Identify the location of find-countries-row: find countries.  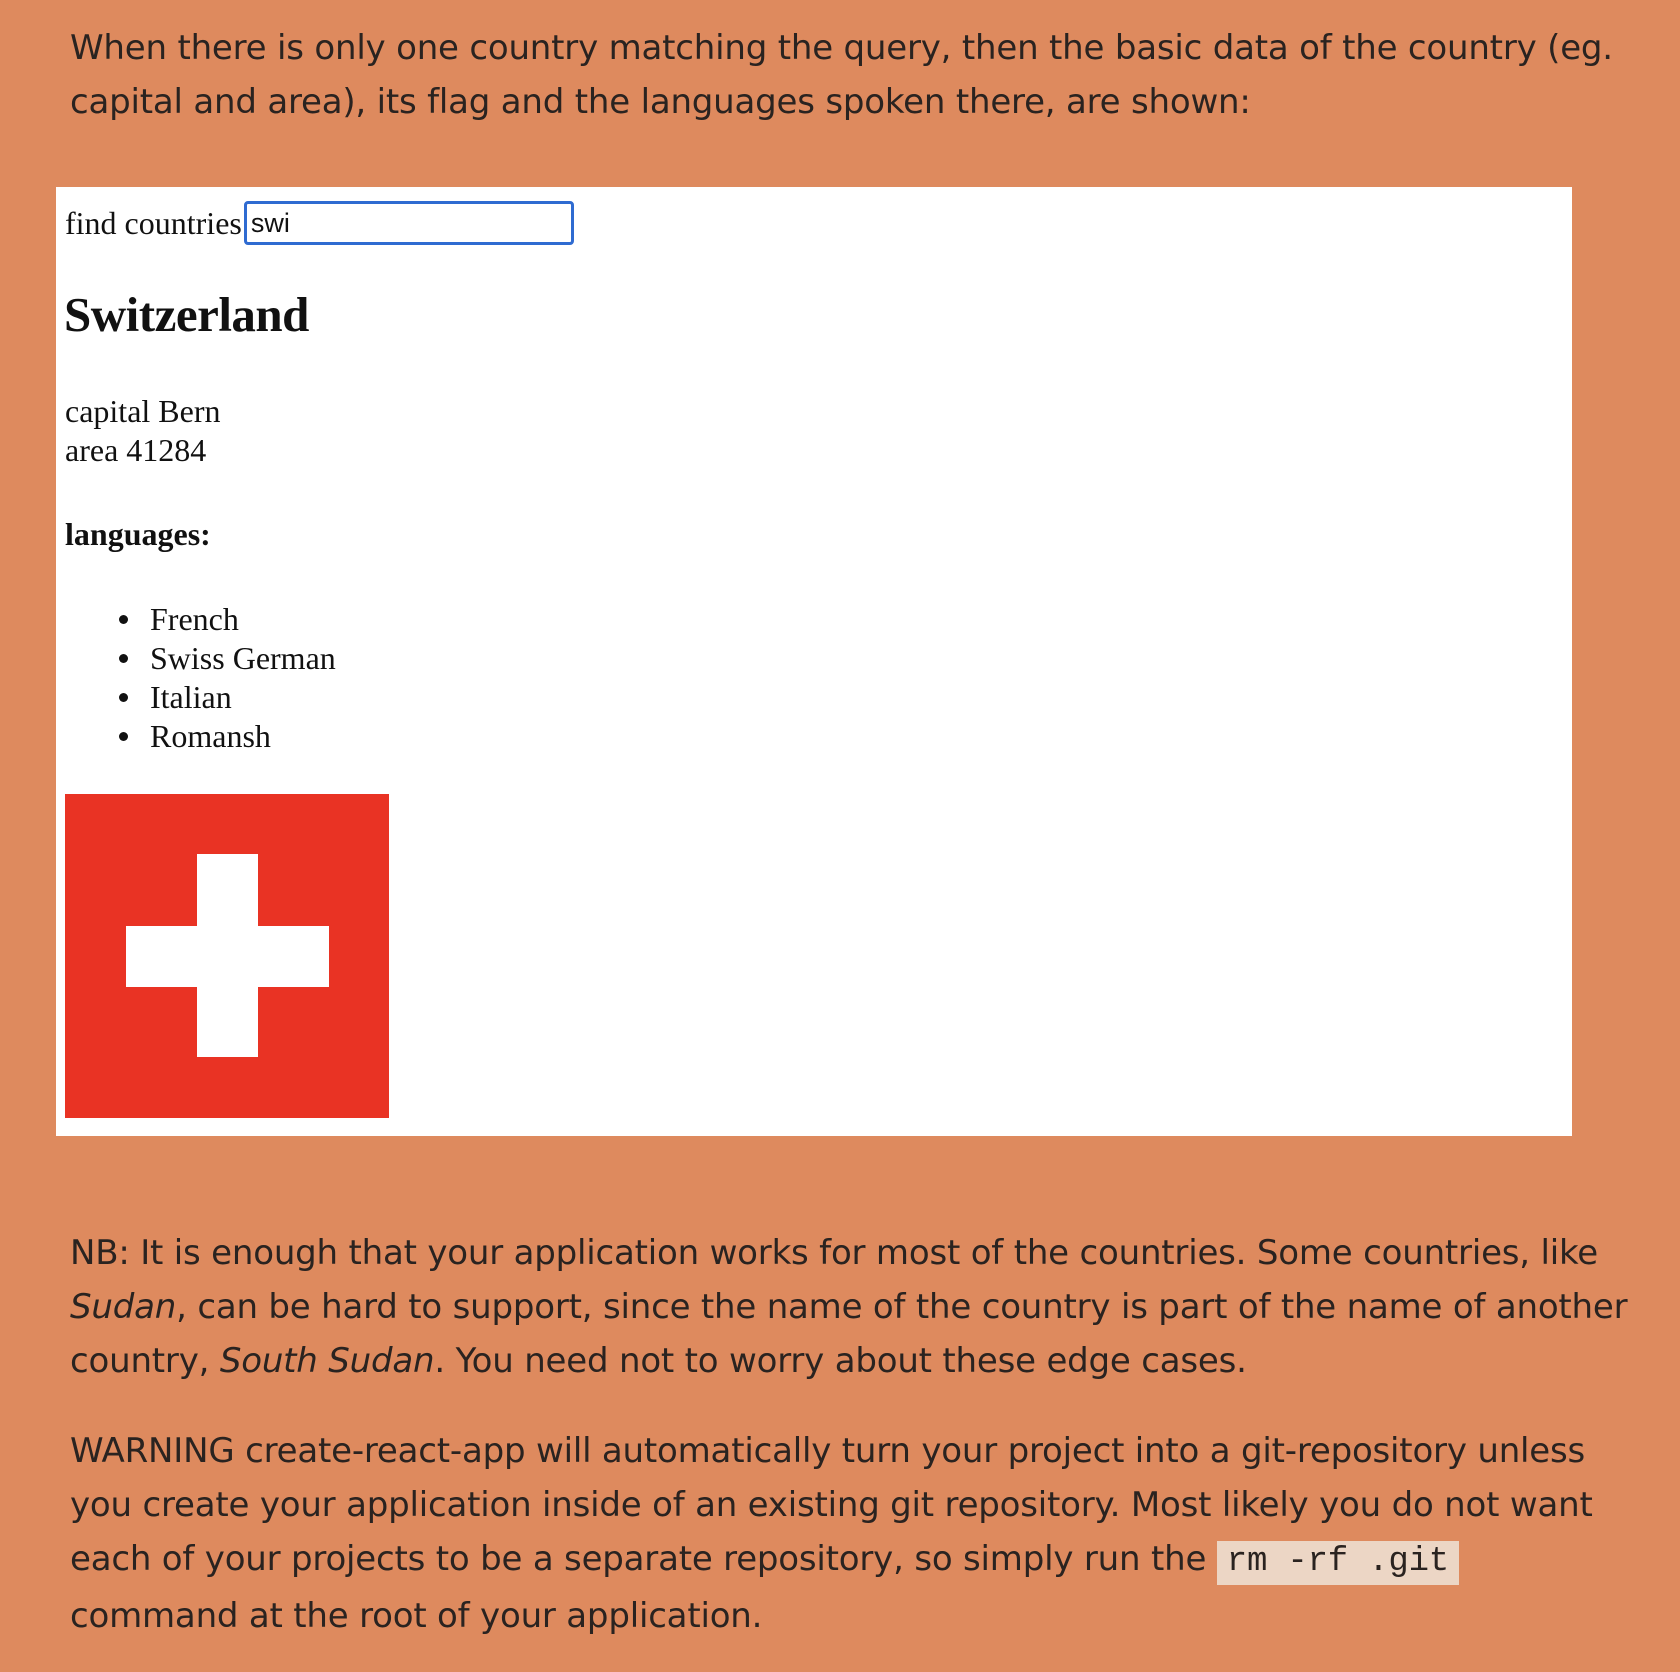
(319, 223).